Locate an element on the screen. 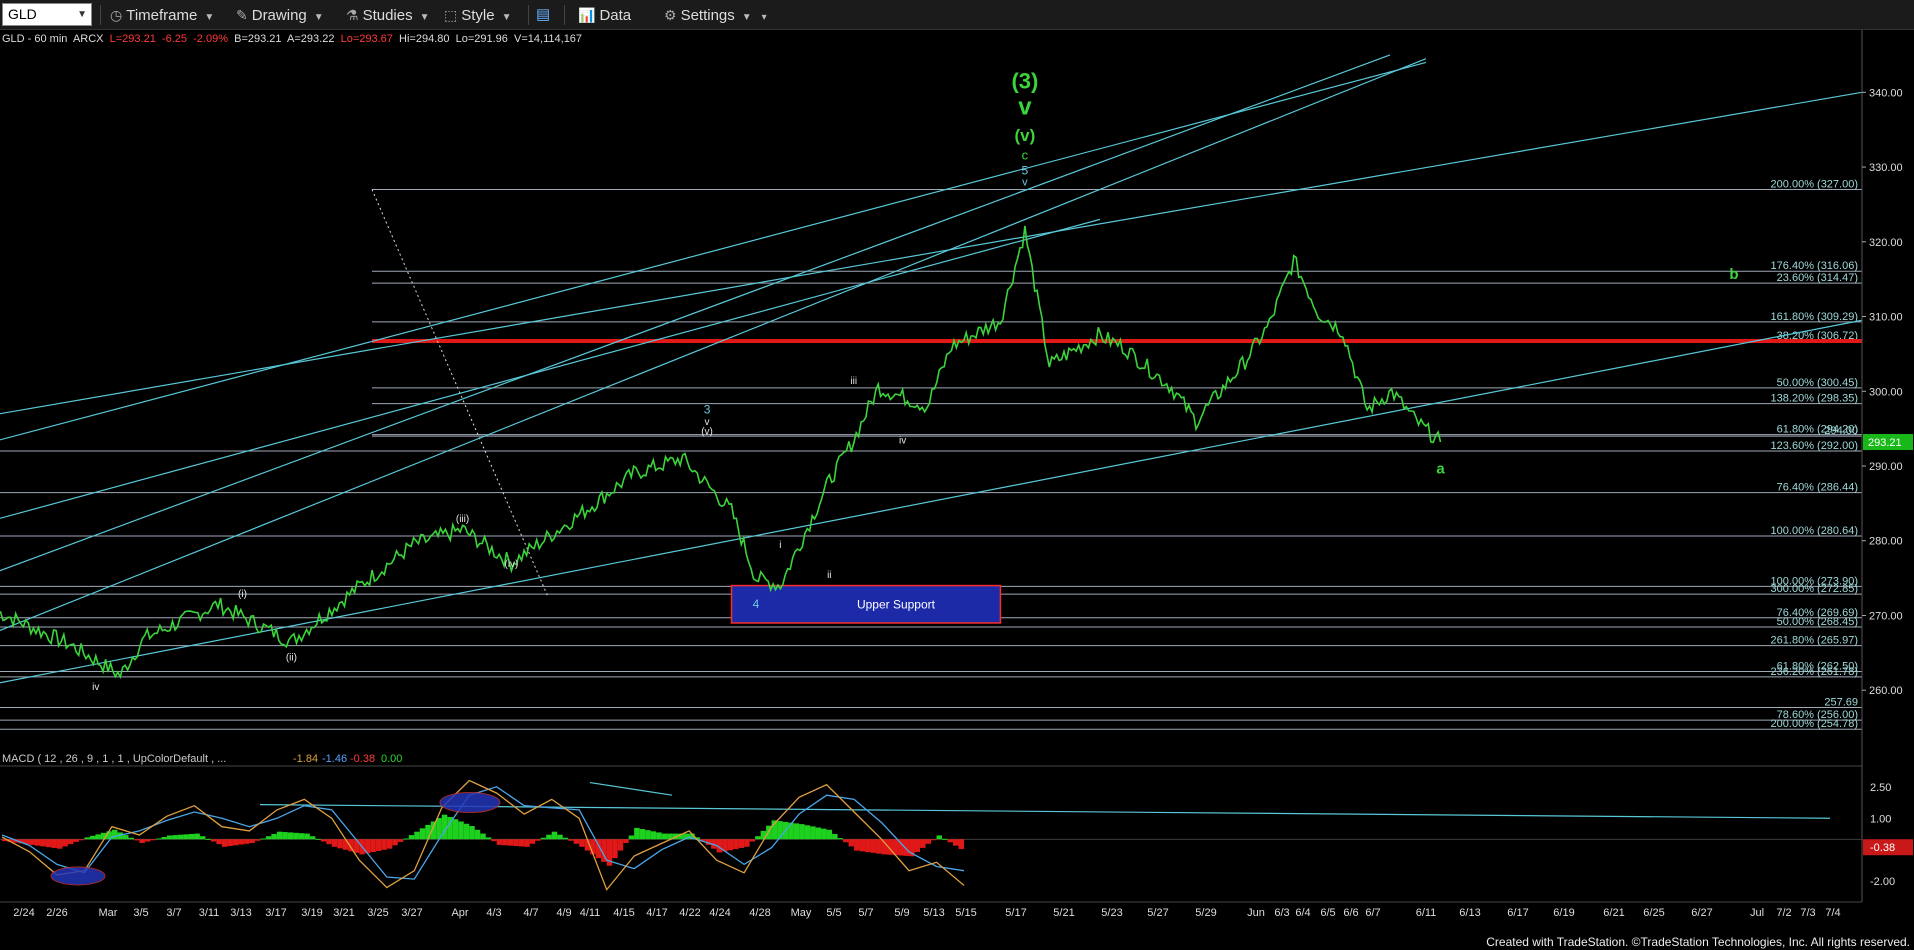  x-tick-label: 5/13 is located at coordinates (933, 913).